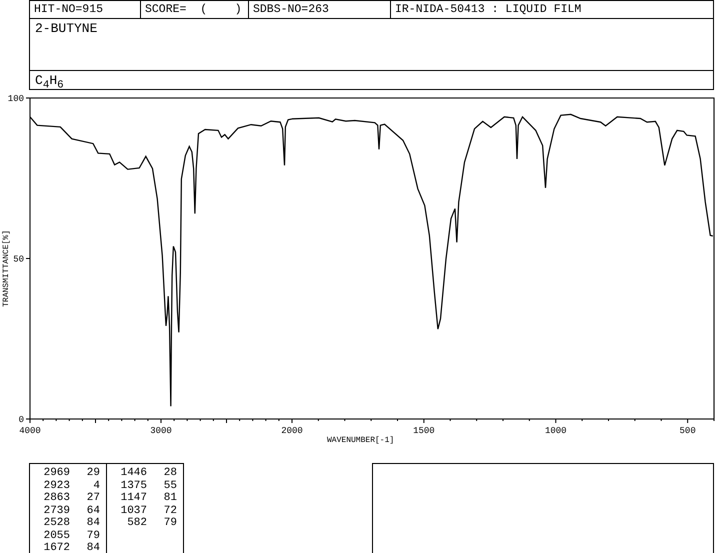 The image size is (715, 553). I want to click on x-tick-label: 1500, so click(424, 431).